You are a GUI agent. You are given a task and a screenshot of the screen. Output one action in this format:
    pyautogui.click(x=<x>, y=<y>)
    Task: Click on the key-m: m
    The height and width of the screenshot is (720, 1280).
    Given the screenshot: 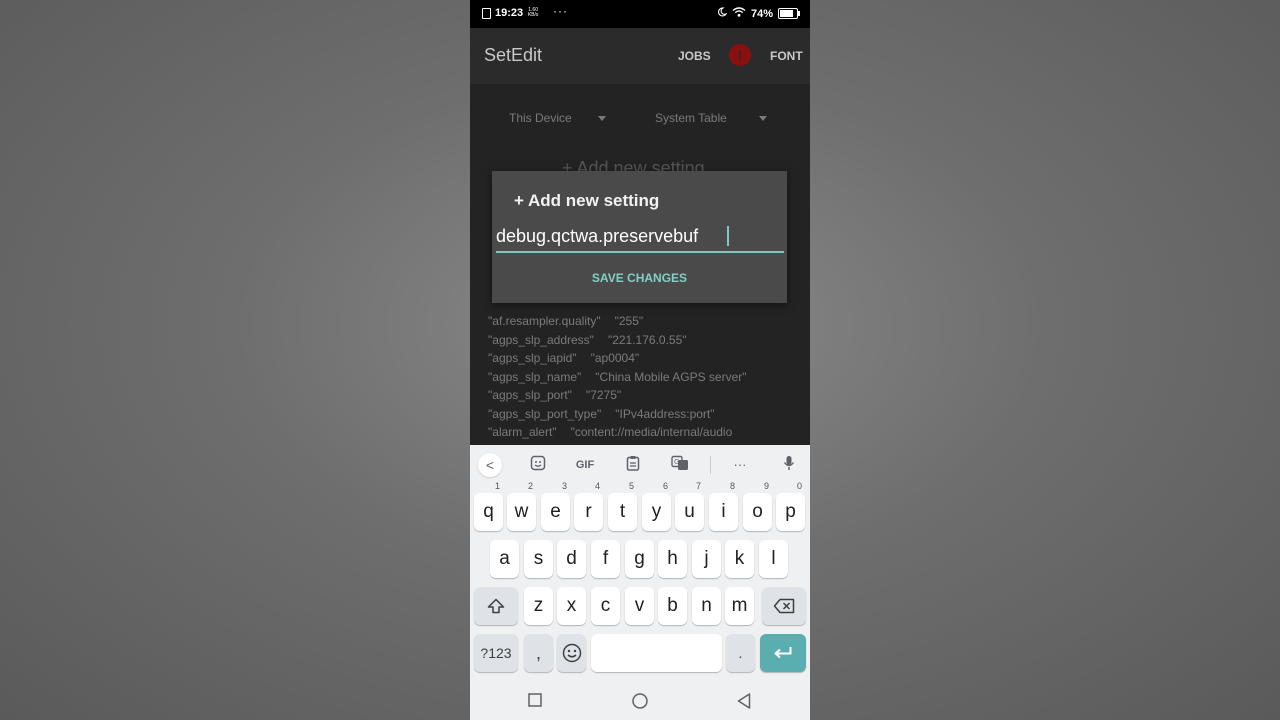 What is the action you would take?
    pyautogui.click(x=739, y=606)
    